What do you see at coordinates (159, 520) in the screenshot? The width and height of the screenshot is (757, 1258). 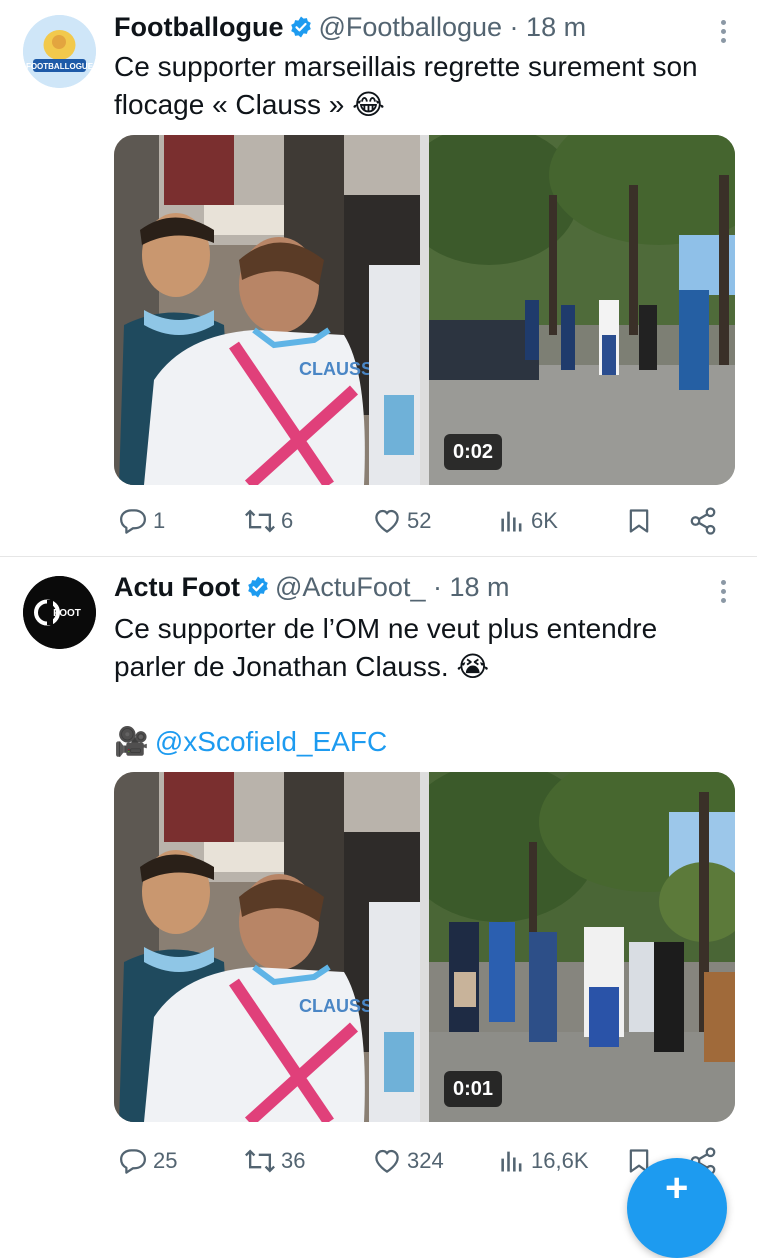 I see `reply-count: 1` at bounding box center [159, 520].